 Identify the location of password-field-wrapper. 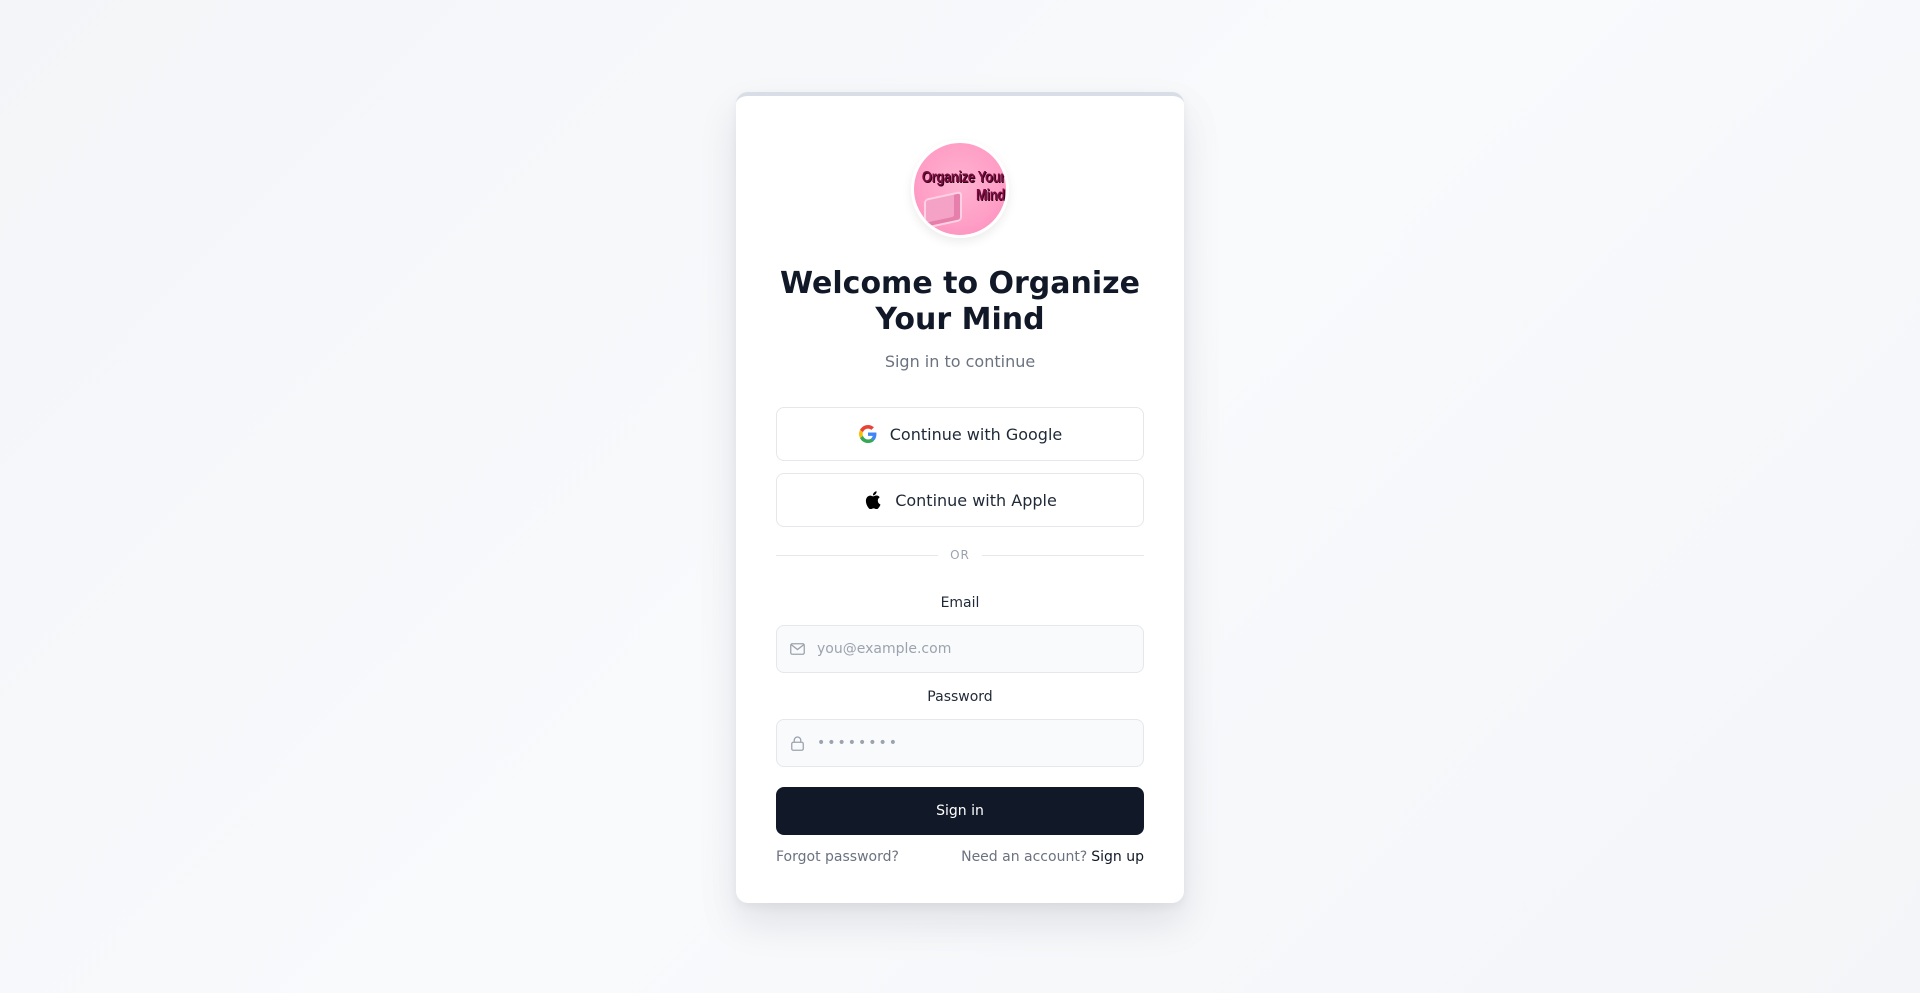
(960, 743).